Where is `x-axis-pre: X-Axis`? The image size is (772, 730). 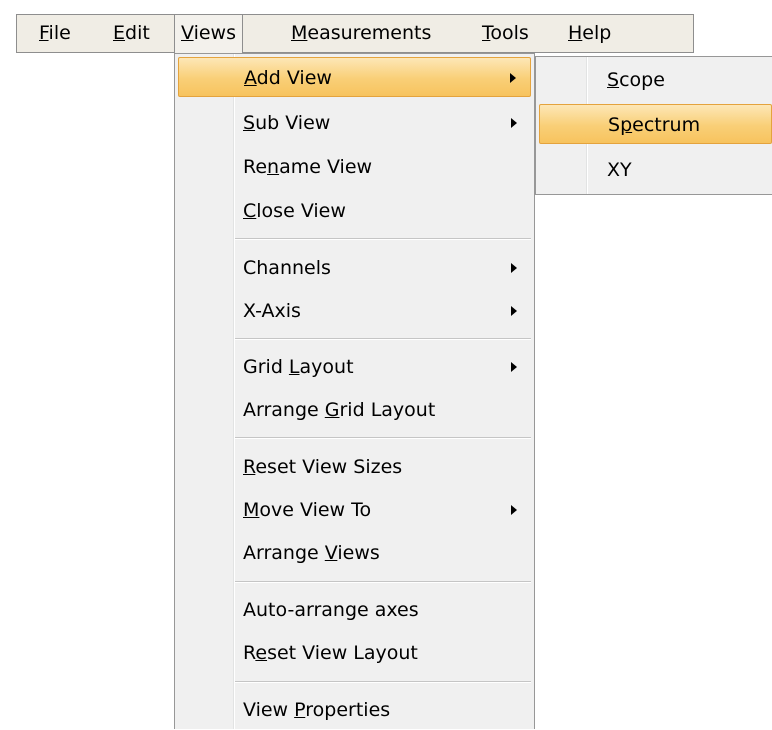 x-axis-pre: X-Axis is located at coordinates (272, 311).